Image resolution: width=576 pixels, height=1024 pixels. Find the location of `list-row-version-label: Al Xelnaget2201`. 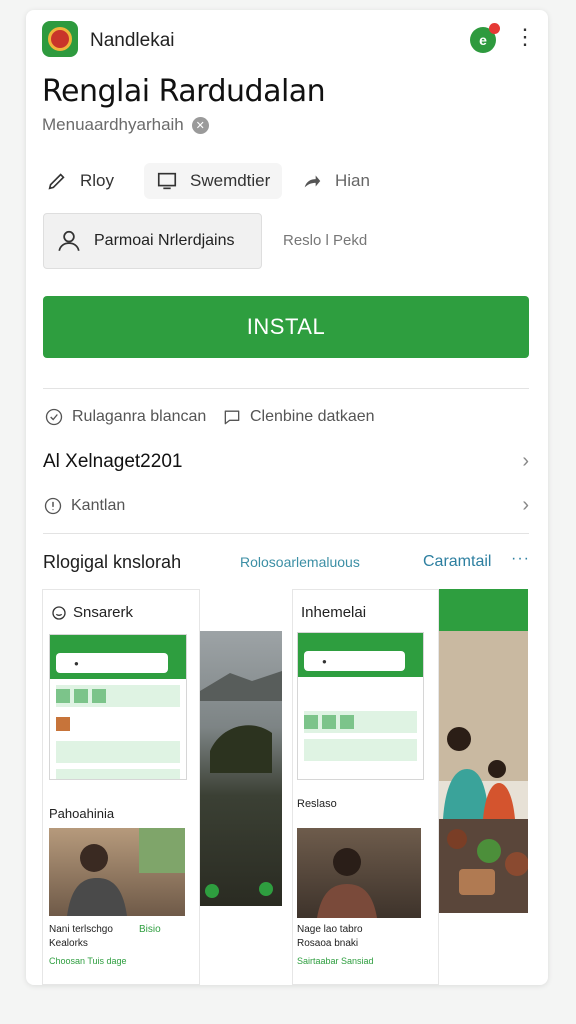

list-row-version-label: Al Xelnaget2201 is located at coordinates (113, 461).